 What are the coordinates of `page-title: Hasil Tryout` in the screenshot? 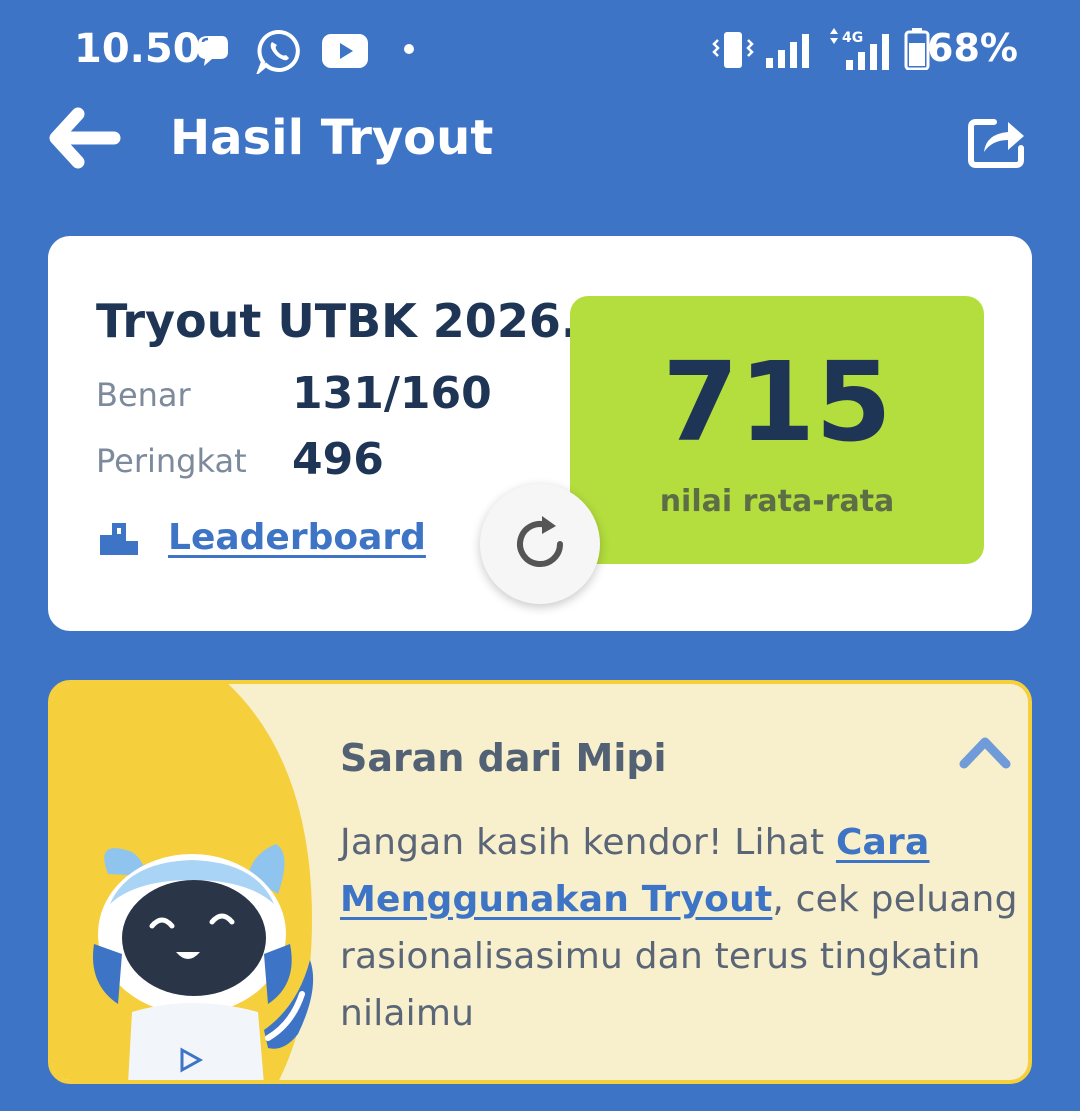 It's located at (332, 138).